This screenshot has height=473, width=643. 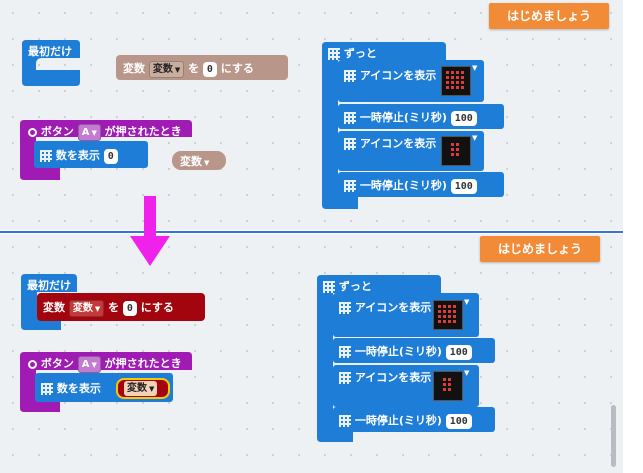 I want to click on loose-variable-reporter: 変数 ▼, so click(x=199, y=160).